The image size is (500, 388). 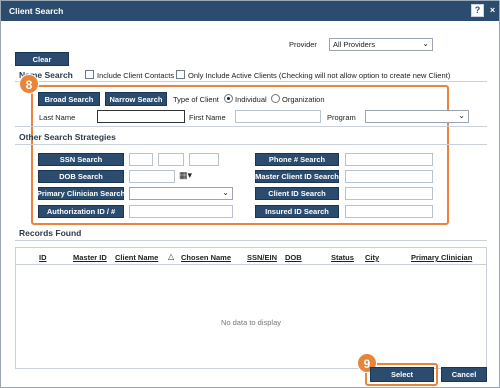 What do you see at coordinates (293, 257) in the screenshot?
I see `col-dob: DOB` at bounding box center [293, 257].